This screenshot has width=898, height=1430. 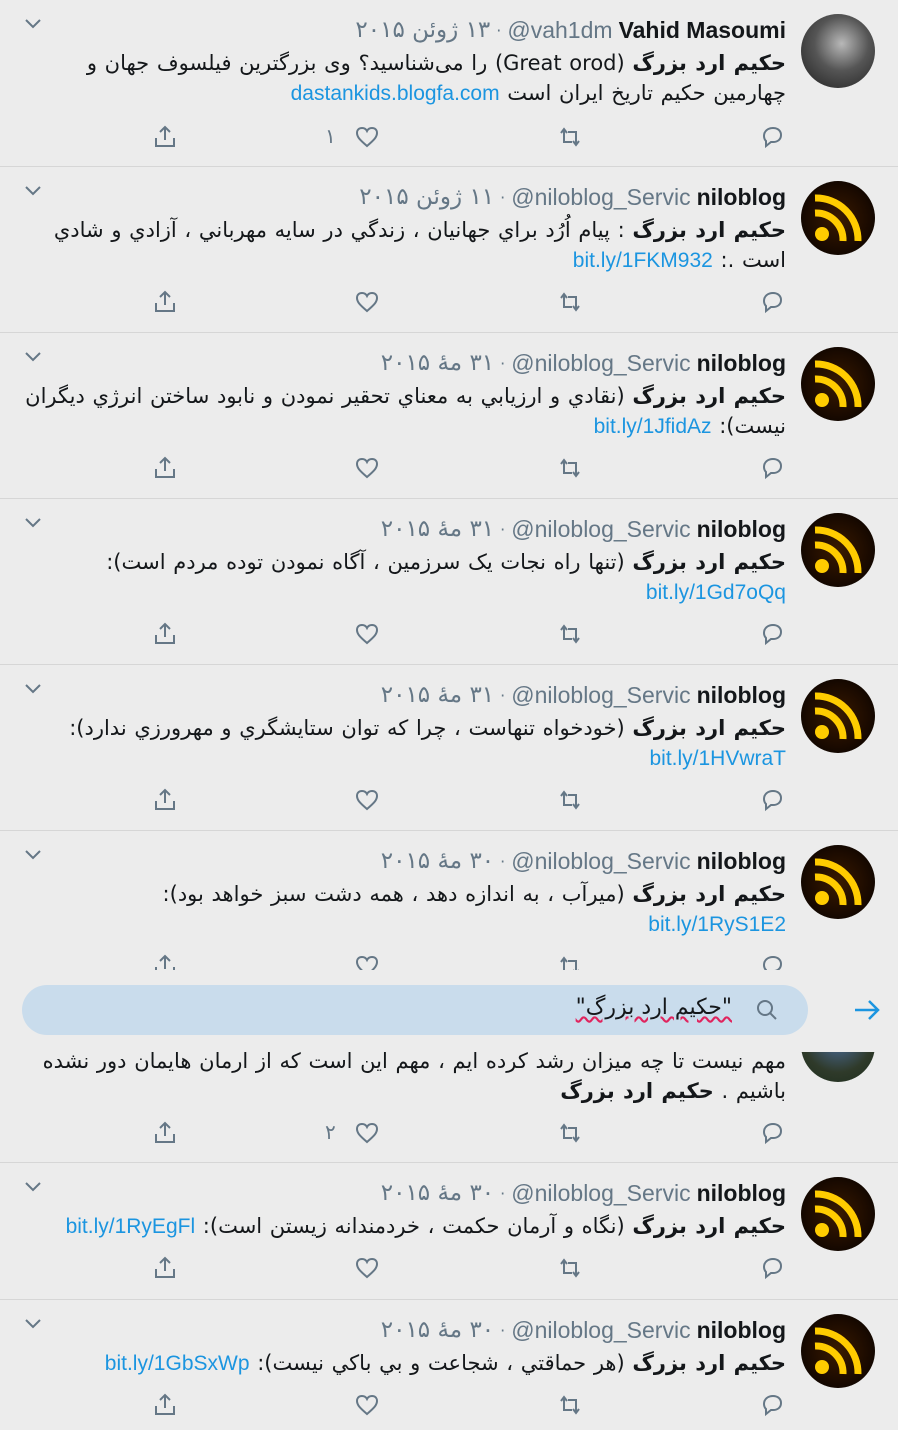 What do you see at coordinates (767, 1010) in the screenshot?
I see `search-icon` at bounding box center [767, 1010].